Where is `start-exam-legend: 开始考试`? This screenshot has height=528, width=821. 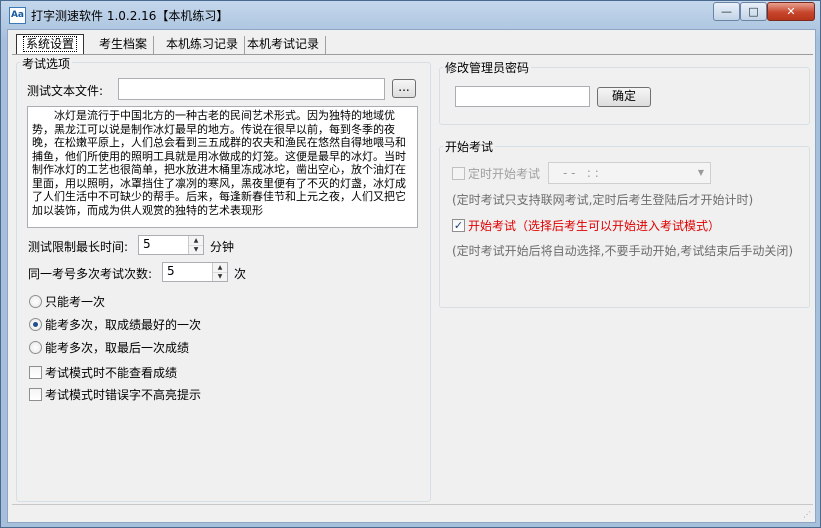
start-exam-legend: 开始考试 is located at coordinates (469, 146).